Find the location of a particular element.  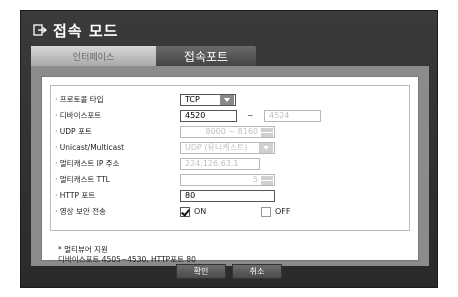

dialog-header: 접속 모드 is located at coordinates (75, 30).